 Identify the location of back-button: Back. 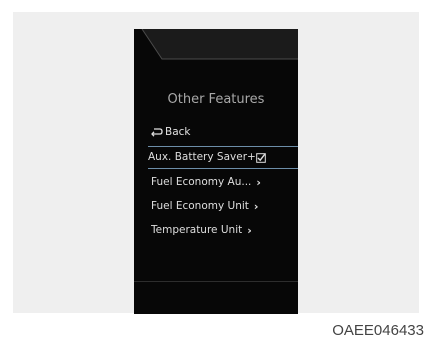
(171, 132).